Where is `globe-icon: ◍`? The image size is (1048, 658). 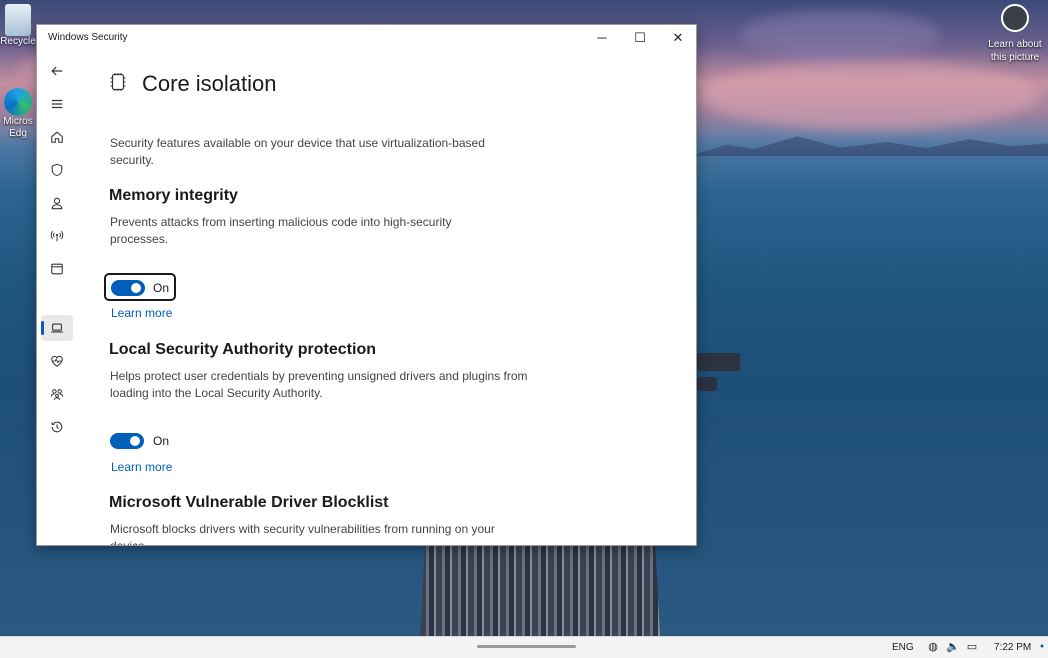
globe-icon: ◍ is located at coordinates (933, 647).